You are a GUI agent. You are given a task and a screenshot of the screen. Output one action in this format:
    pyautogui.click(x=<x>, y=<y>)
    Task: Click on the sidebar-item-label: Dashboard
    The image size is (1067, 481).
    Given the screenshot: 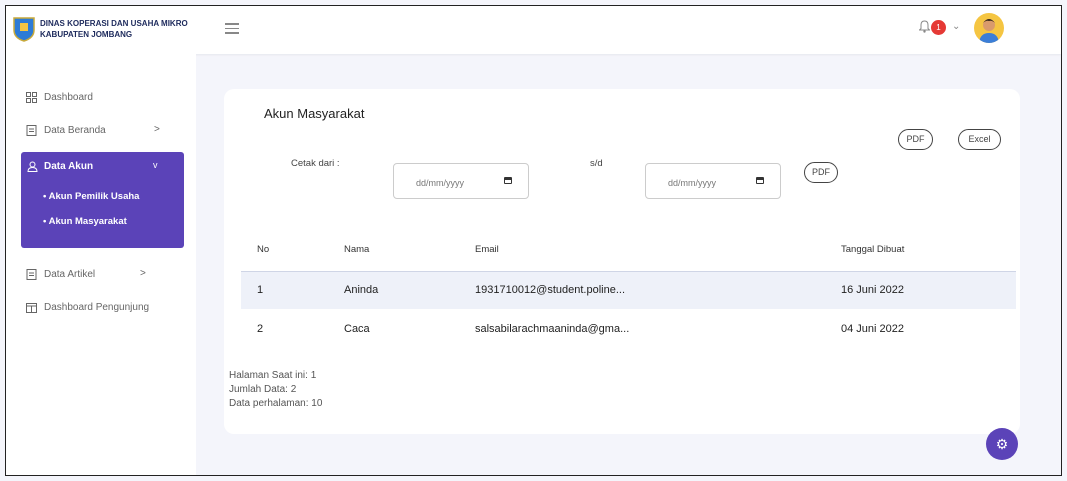 What is the action you would take?
    pyautogui.click(x=68, y=97)
    